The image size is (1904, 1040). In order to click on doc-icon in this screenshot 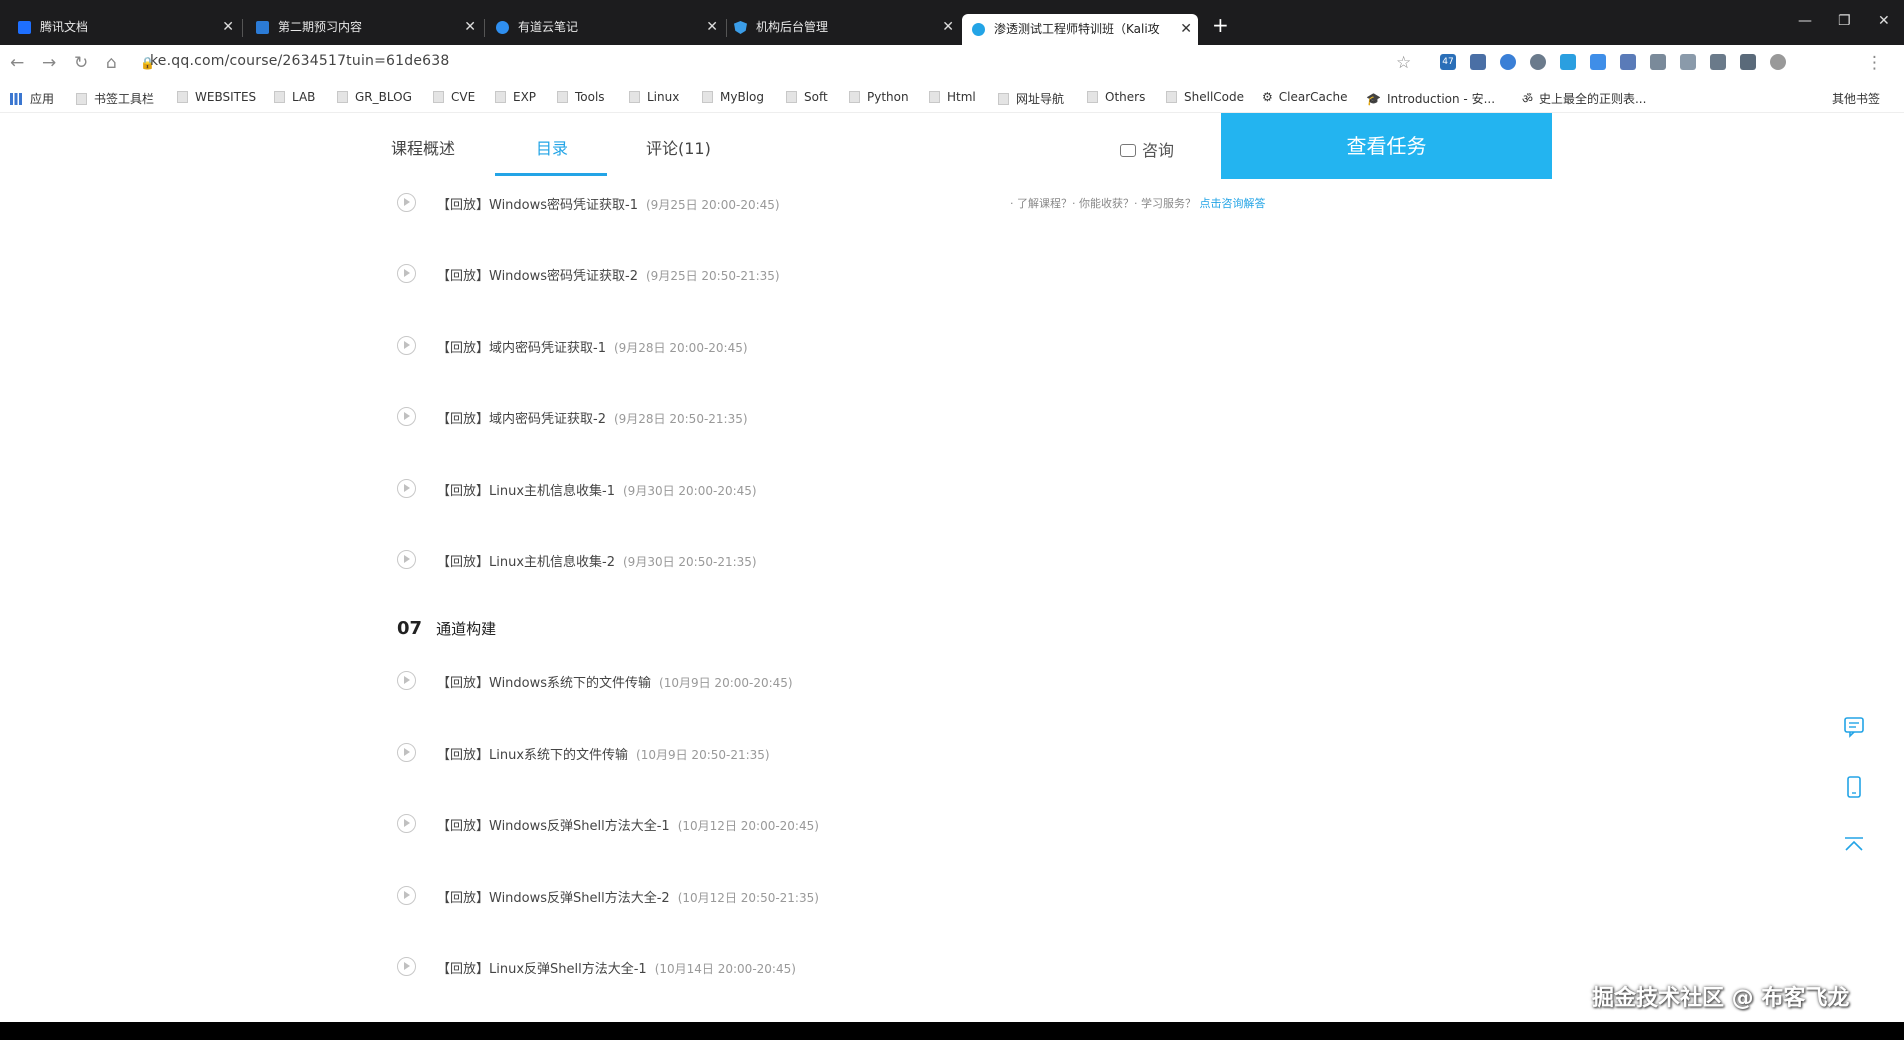, I will do `click(262, 27)`.